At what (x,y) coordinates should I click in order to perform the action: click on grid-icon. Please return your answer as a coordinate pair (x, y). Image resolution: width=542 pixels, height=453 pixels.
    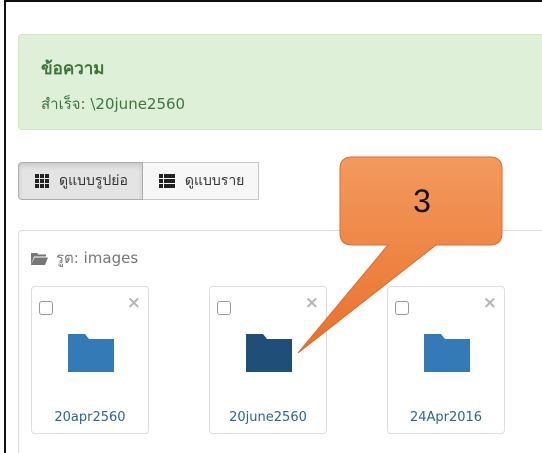
    Looking at the image, I should click on (42, 181).